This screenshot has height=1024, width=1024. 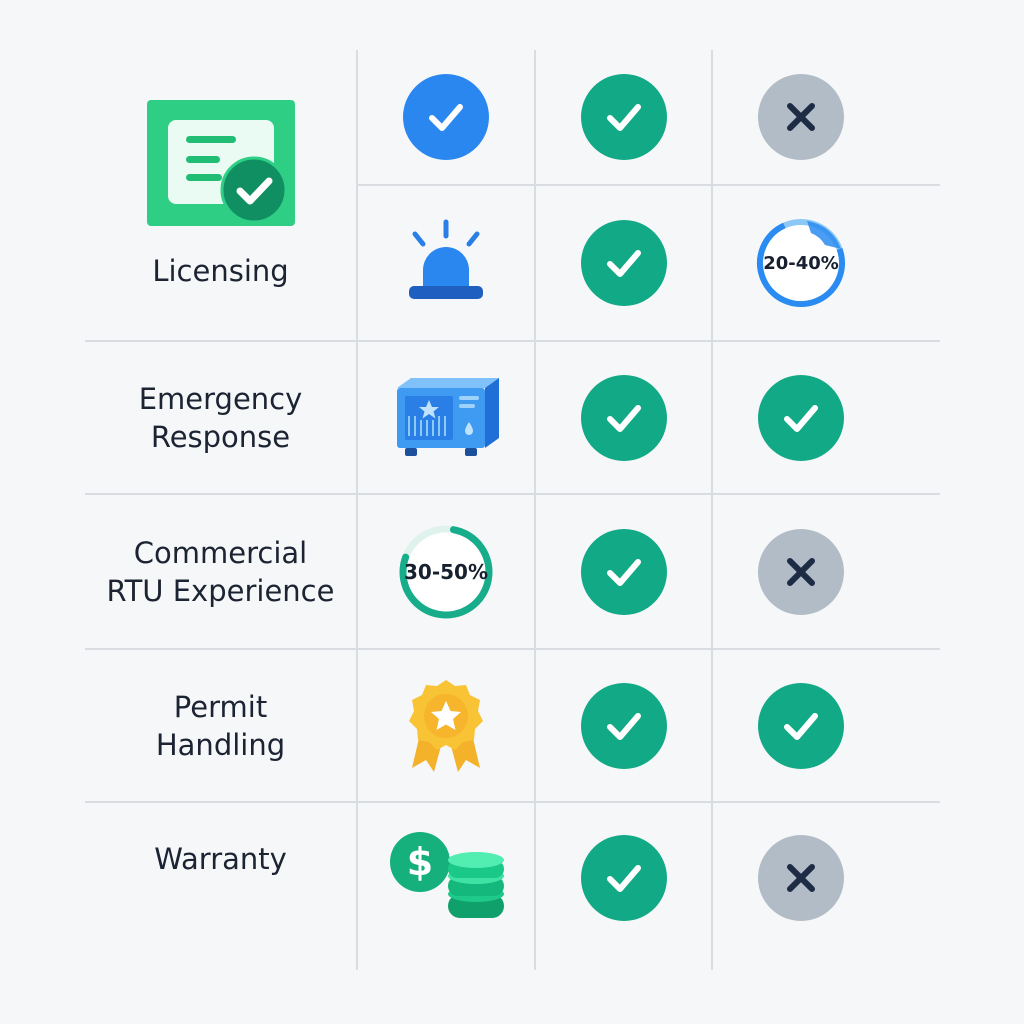 What do you see at coordinates (220, 271) in the screenshot?
I see `row-label-licensing: Licensing` at bounding box center [220, 271].